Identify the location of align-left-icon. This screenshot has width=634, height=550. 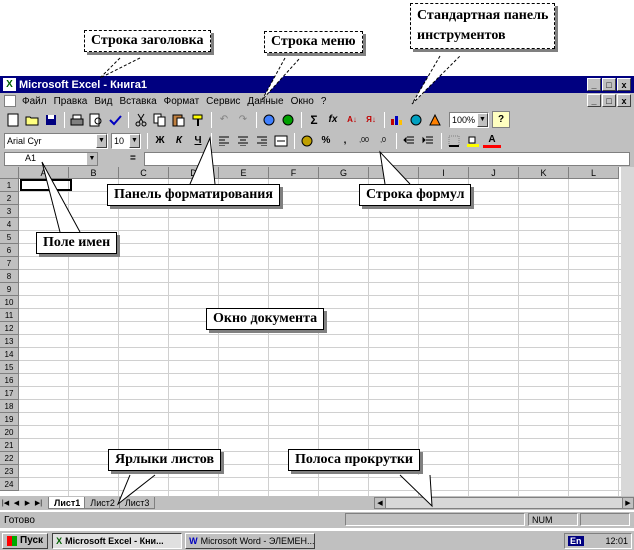
(224, 140).